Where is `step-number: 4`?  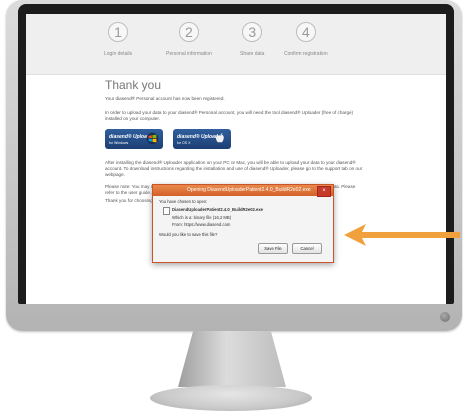 step-number: 4 is located at coordinates (305, 32).